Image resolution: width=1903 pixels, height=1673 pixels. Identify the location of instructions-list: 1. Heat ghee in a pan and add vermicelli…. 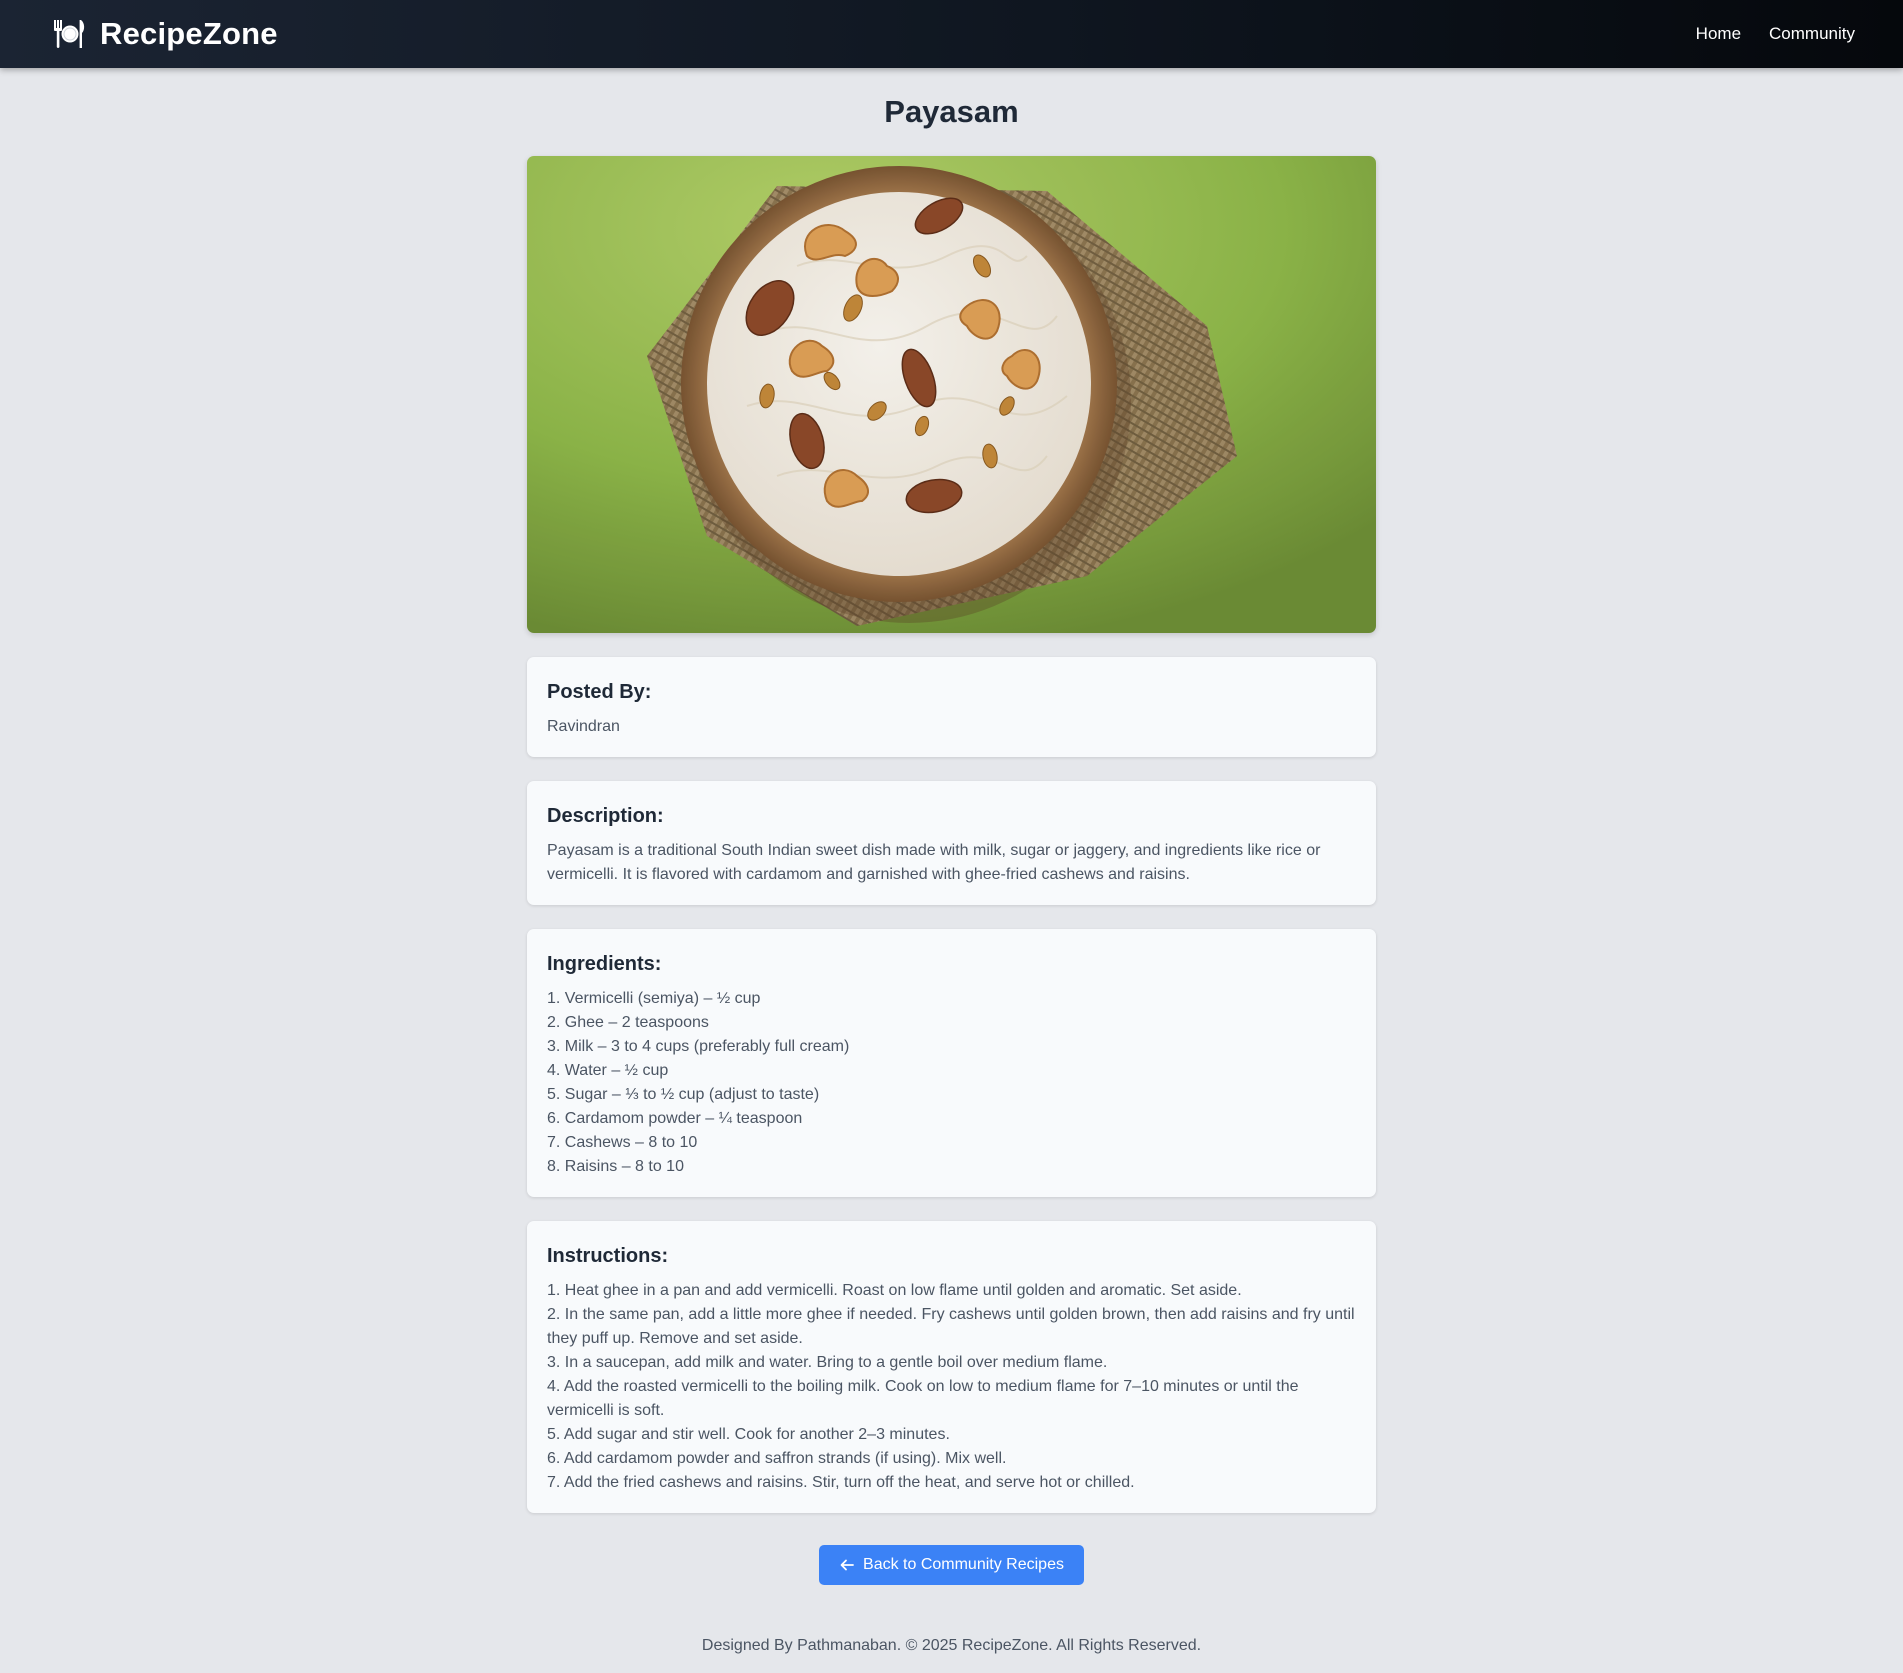
(951, 1387).